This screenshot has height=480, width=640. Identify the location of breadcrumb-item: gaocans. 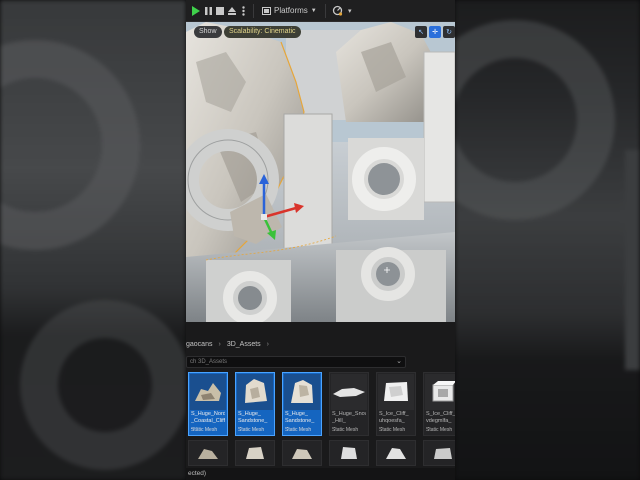
(199, 344).